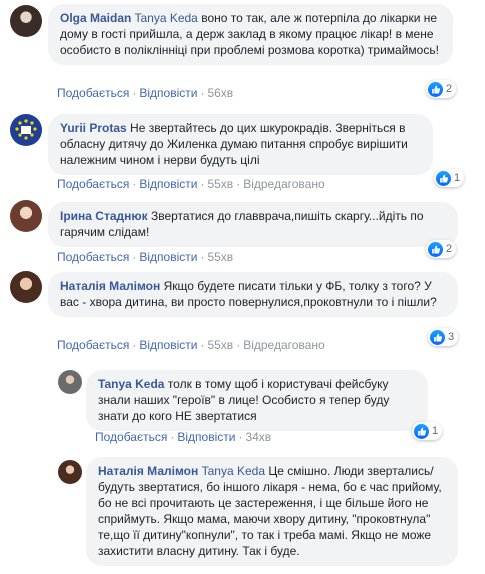 Image resolution: width=485 pixels, height=574 pixels. I want to click on comment-actions: Подобається · Відповісти · 55хв, so click(145, 257).